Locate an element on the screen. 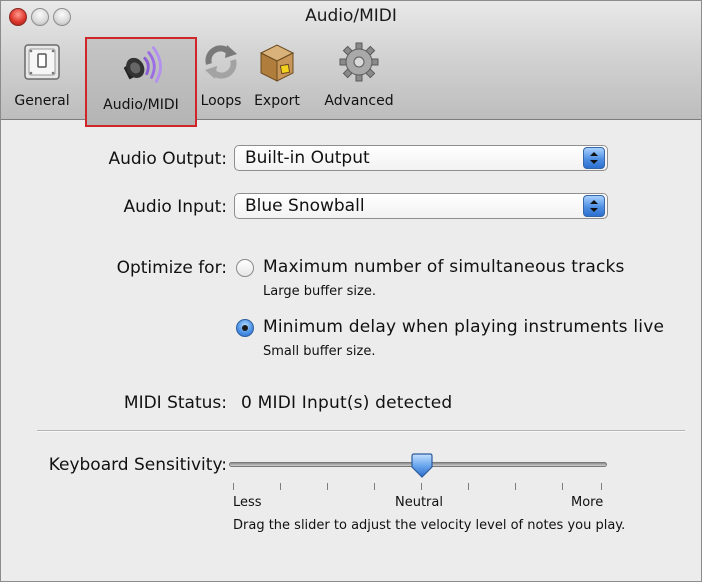  audio-output-popup: Built-in Output is located at coordinates (421, 158).